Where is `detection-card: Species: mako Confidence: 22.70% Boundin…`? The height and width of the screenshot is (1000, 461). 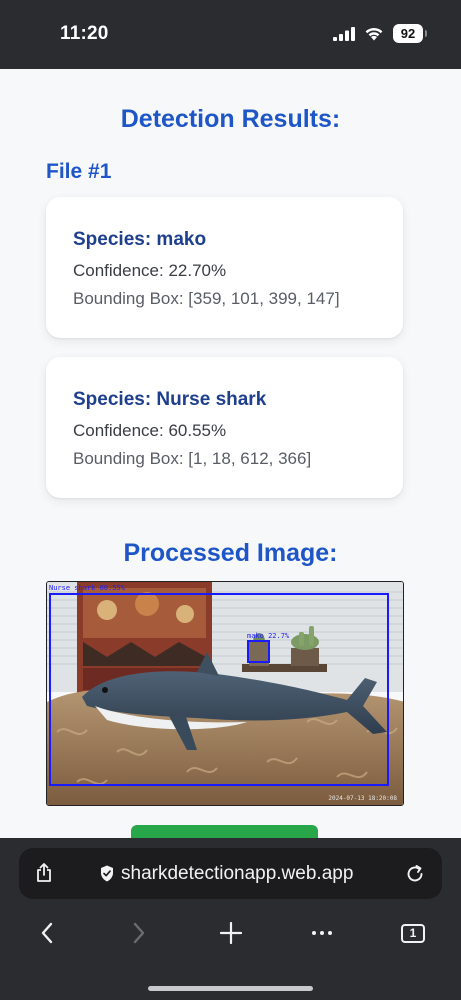
detection-card: Species: mako Confidence: 22.70% Boundin… is located at coordinates (224, 267).